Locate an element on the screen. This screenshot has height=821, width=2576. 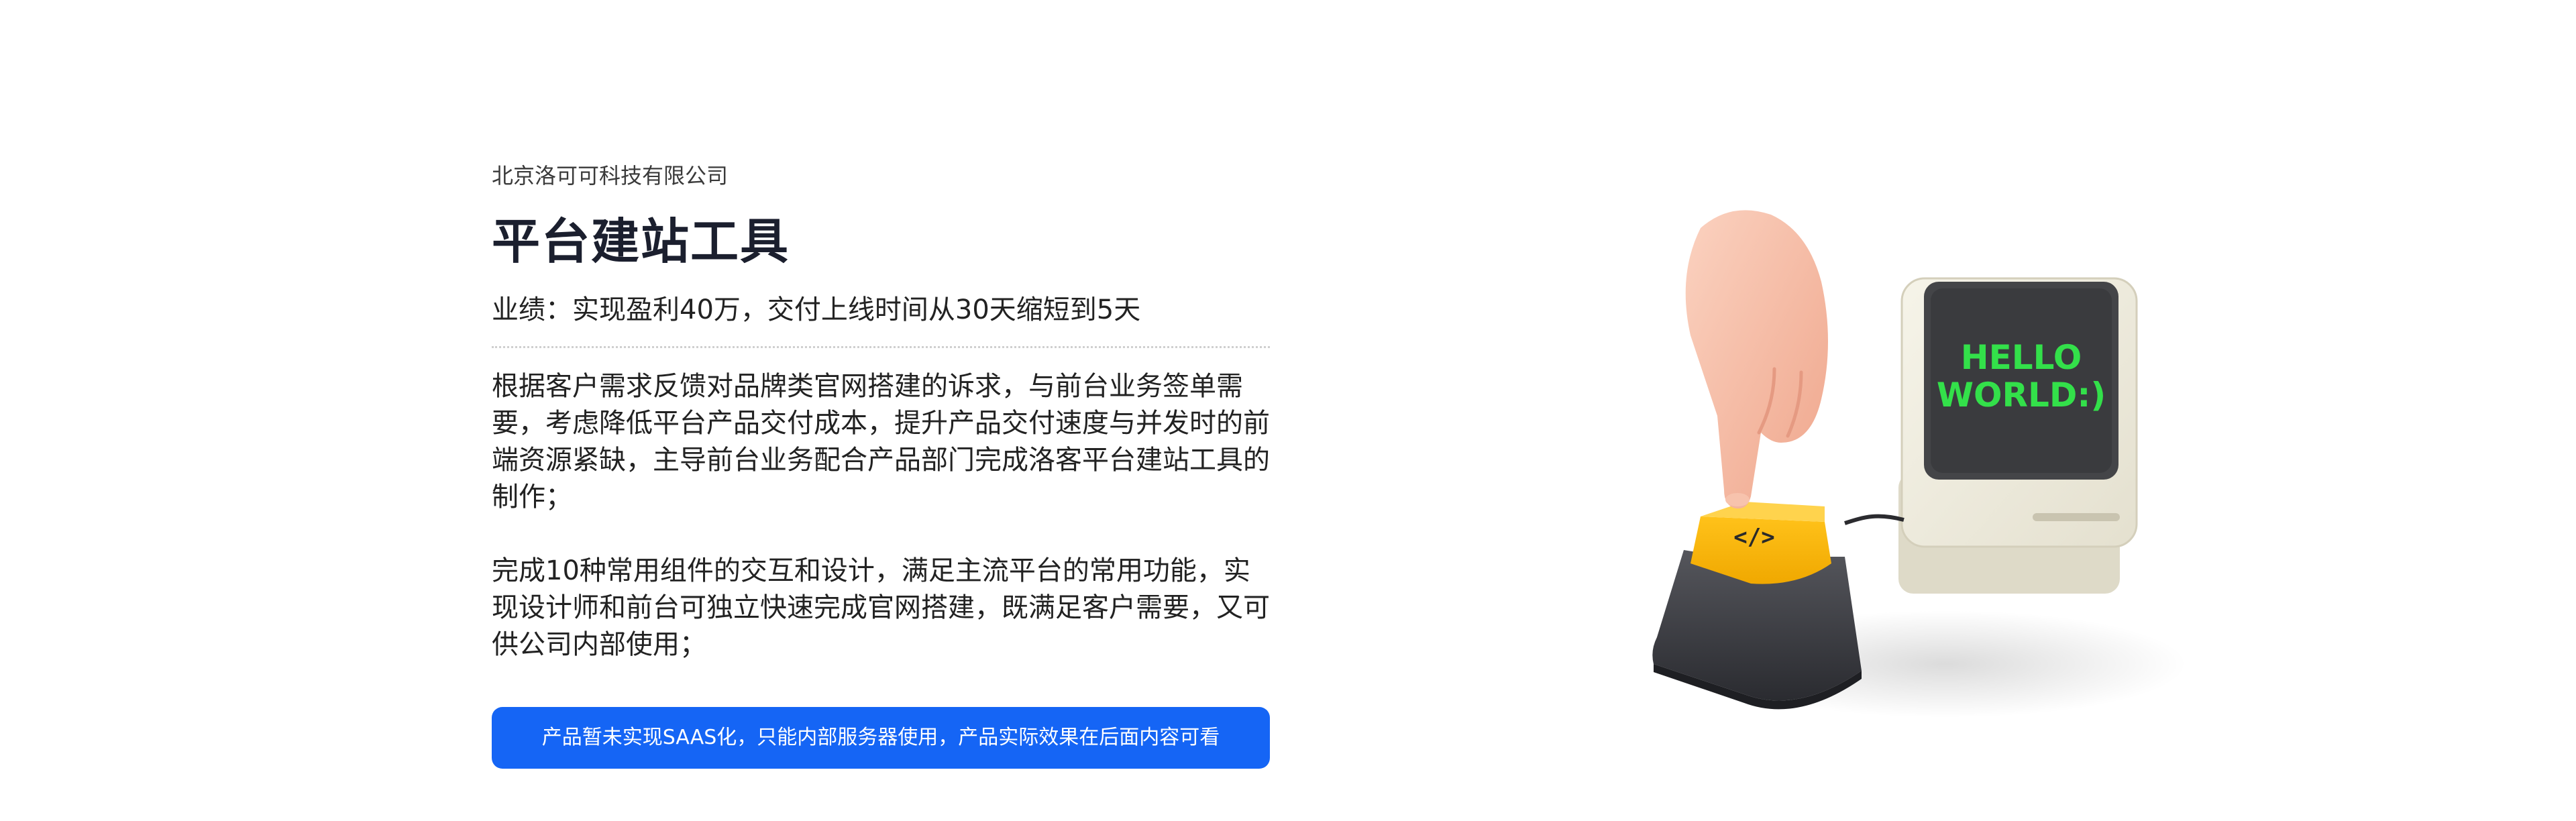
dotted-divider is located at coordinates (881, 347).